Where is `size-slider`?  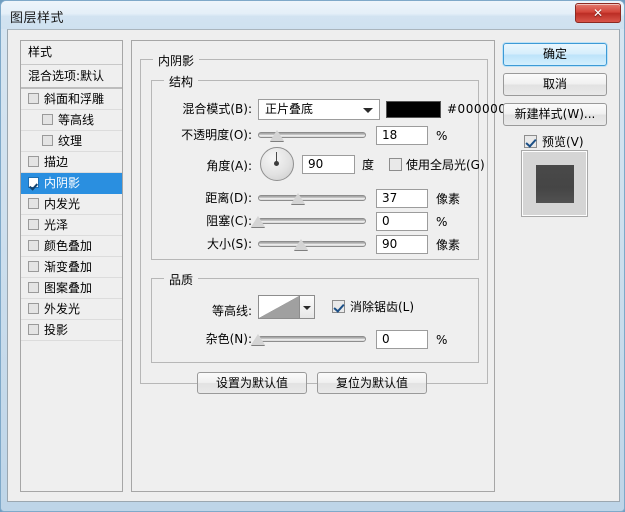 size-slider is located at coordinates (312, 244).